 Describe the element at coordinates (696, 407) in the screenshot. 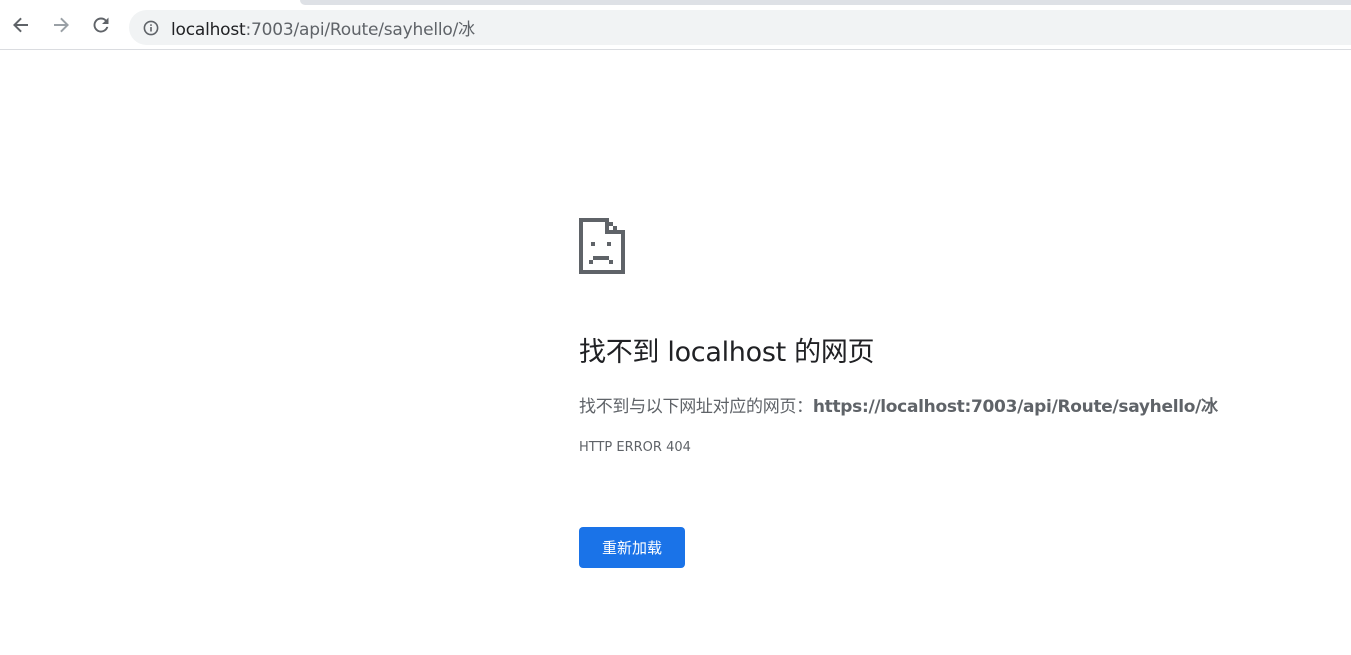

I see `error-summary-text: 找不到与以下网址对应的网页：` at that location.